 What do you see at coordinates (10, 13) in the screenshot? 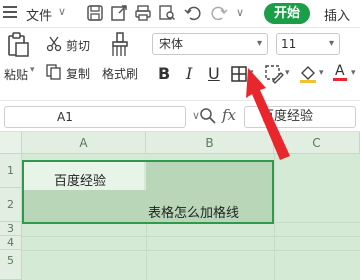
I see `hamburger-icon` at bounding box center [10, 13].